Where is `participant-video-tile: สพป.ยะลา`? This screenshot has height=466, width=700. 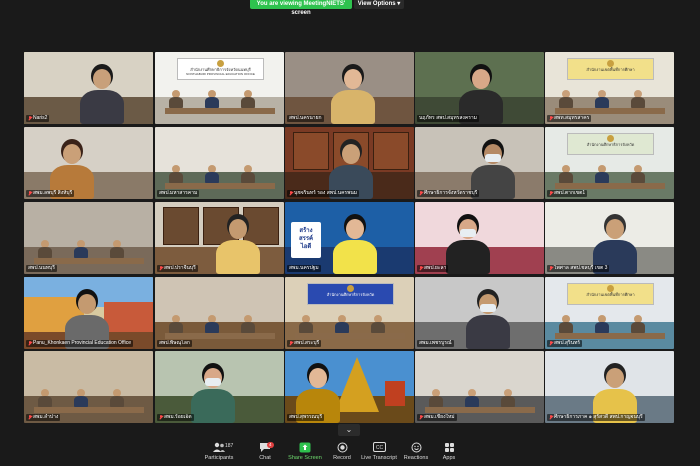
participant-video-tile: สพป.ยะลา is located at coordinates (479, 238).